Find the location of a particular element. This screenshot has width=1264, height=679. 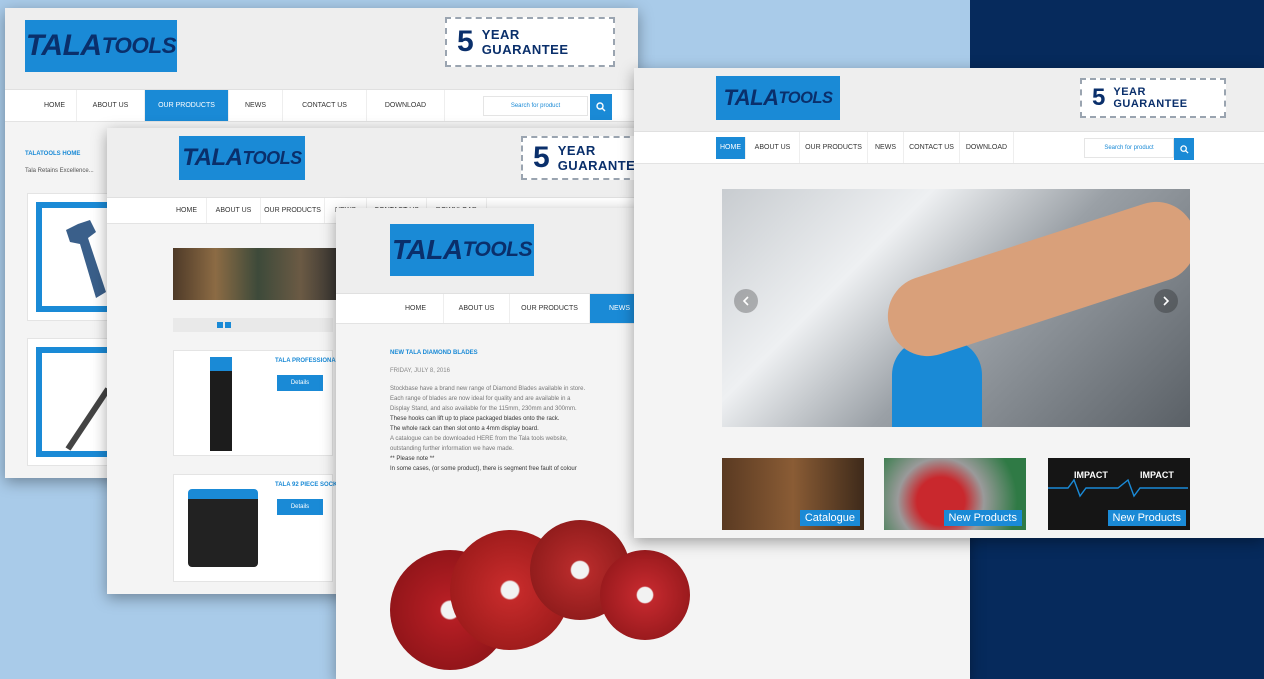

heartbeat-icon is located at coordinates (1118, 488).